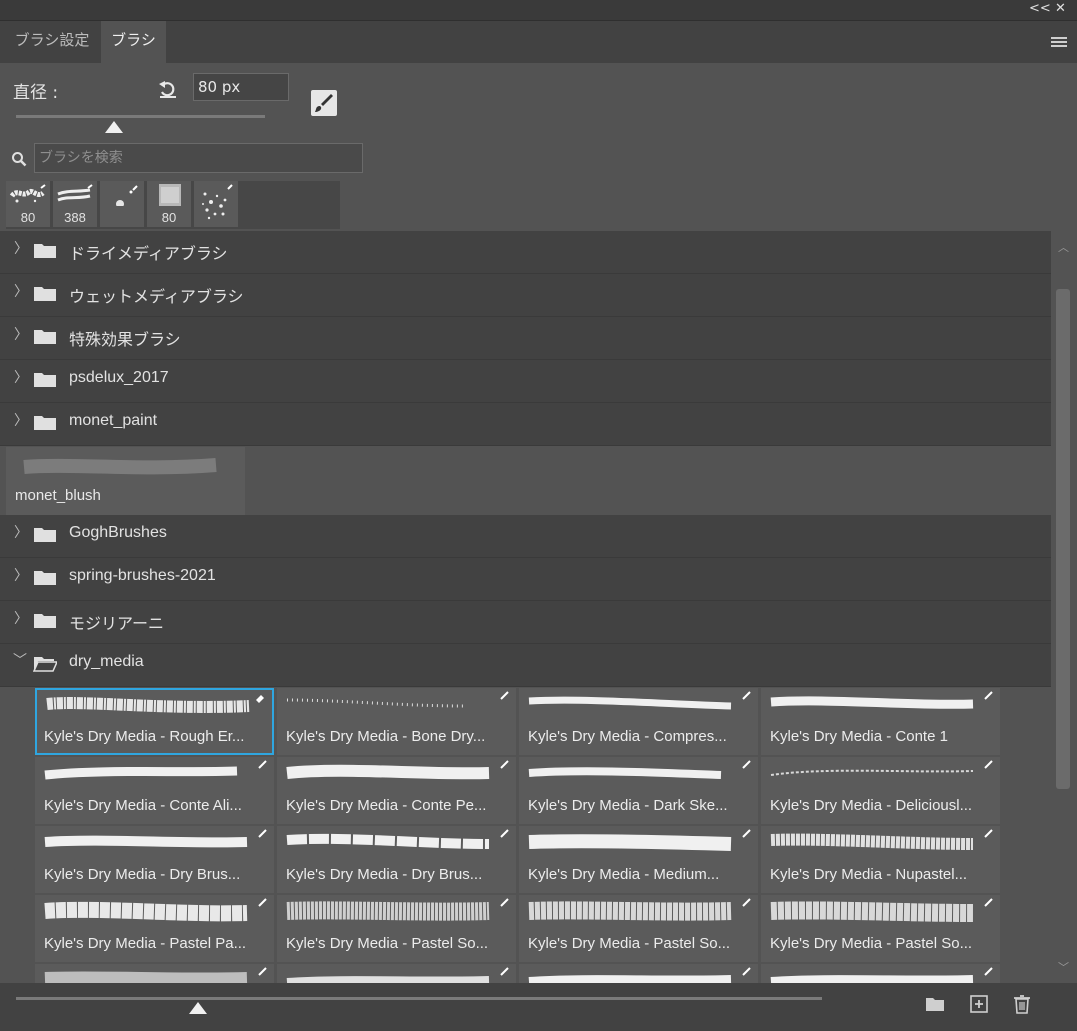  What do you see at coordinates (630, 703) in the screenshot?
I see `brush-preview-compressed` at bounding box center [630, 703].